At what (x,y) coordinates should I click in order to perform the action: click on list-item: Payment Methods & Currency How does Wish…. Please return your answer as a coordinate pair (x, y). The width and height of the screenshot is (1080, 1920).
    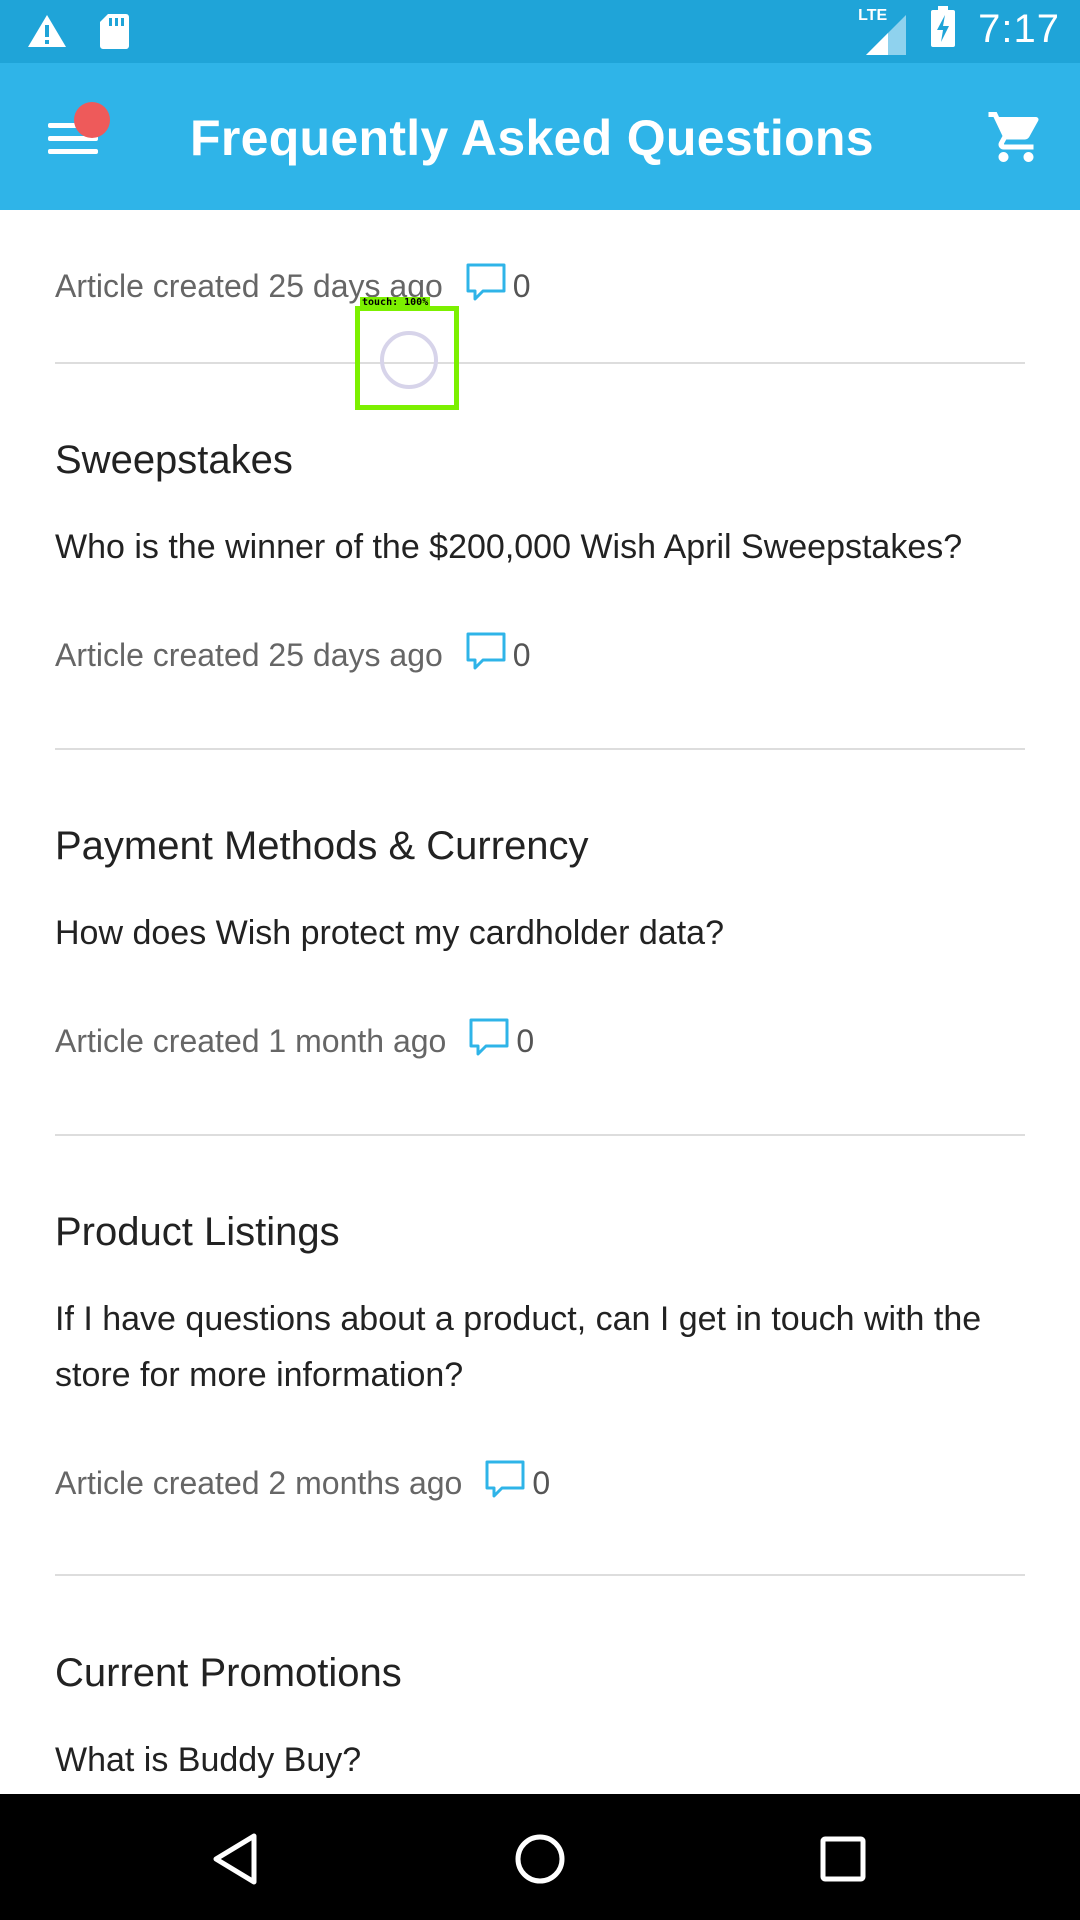
    Looking at the image, I should click on (540, 944).